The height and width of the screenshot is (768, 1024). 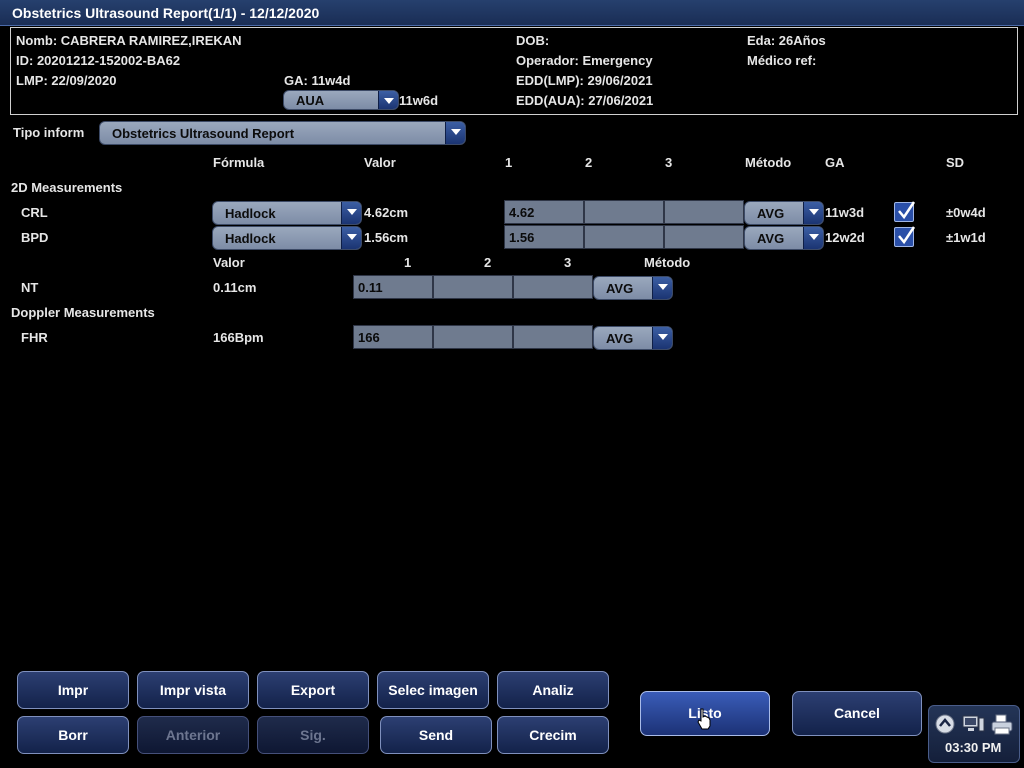 I want to click on formula-dropdown-crl: Hadlock, so click(x=287, y=213).